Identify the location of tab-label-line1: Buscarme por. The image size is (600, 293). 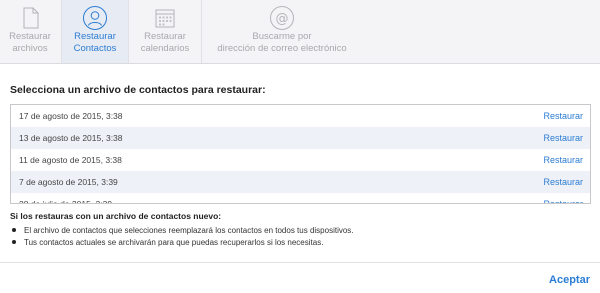
(282, 36).